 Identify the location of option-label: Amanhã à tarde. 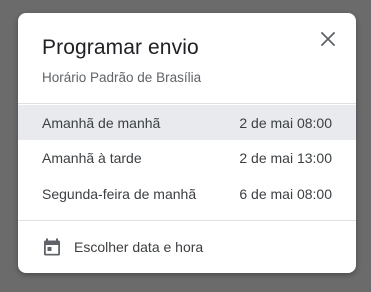
(92, 157).